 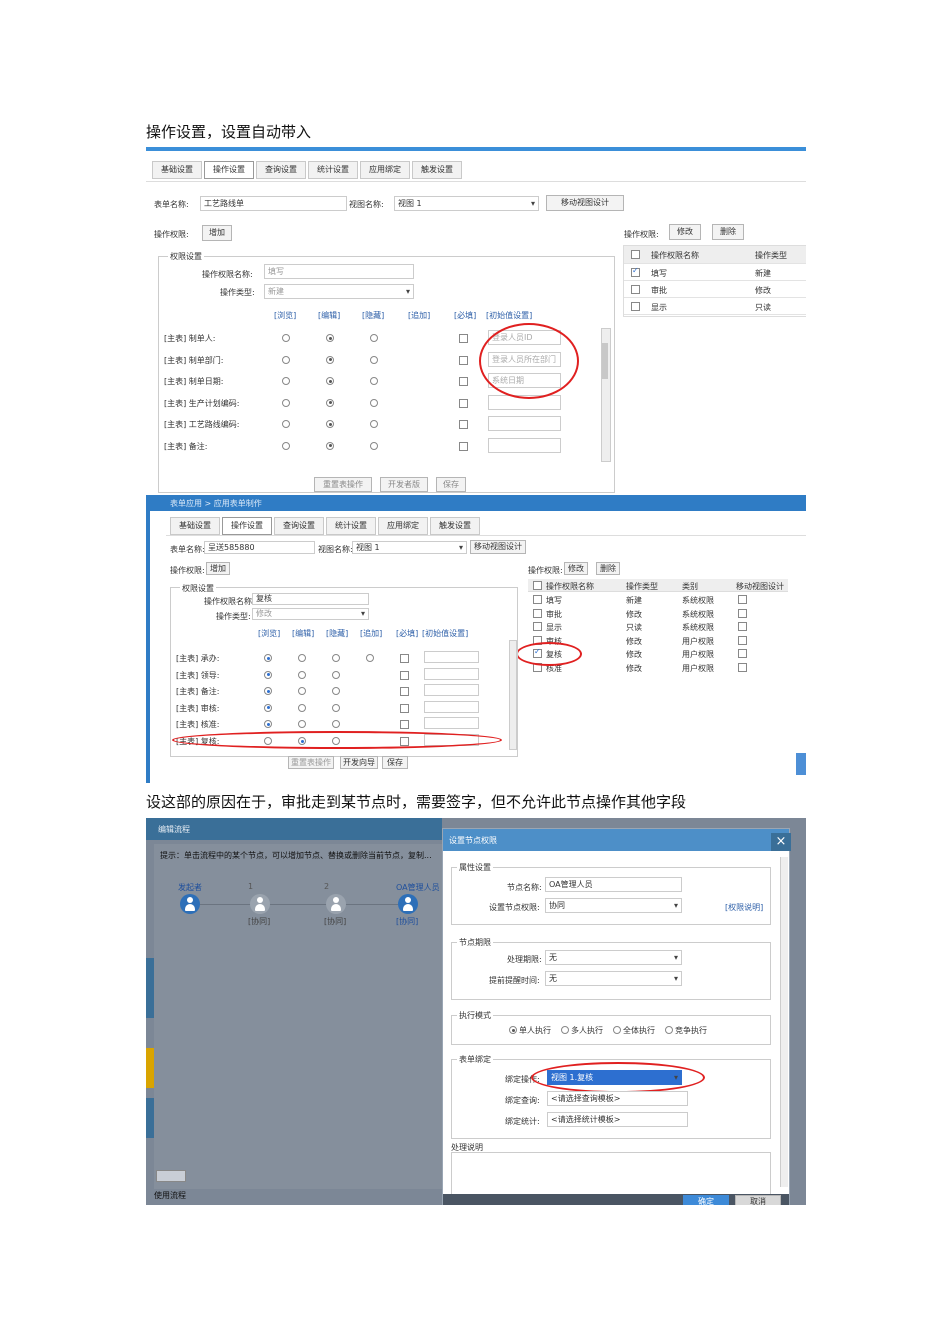 I want to click on mobile-view-button-2: 移动视图设计, so click(x=498, y=547).